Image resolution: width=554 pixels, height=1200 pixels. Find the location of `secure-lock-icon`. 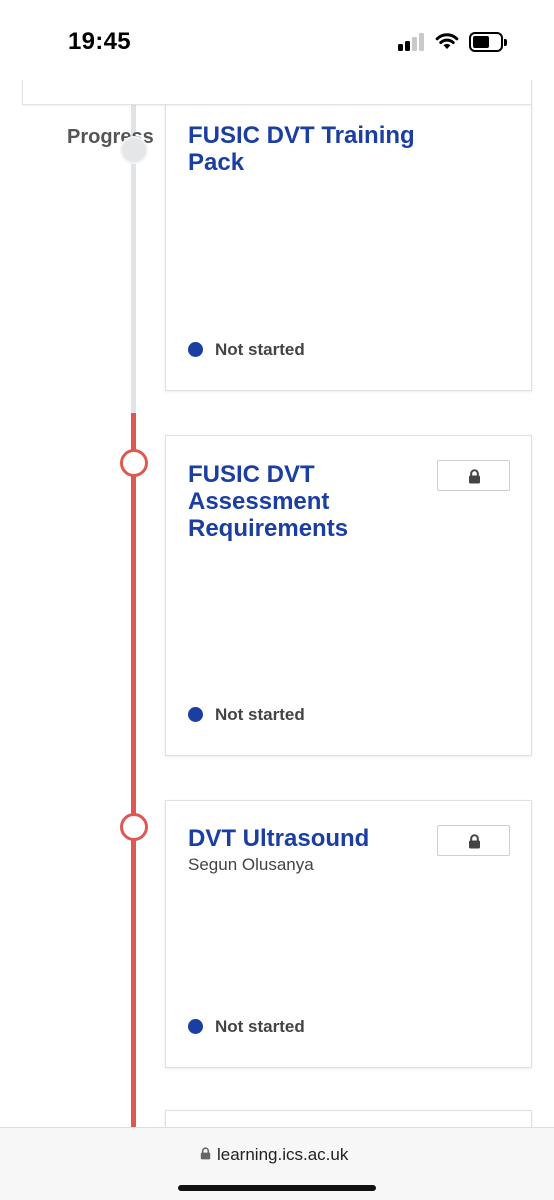

secure-lock-icon is located at coordinates (205, 1153).